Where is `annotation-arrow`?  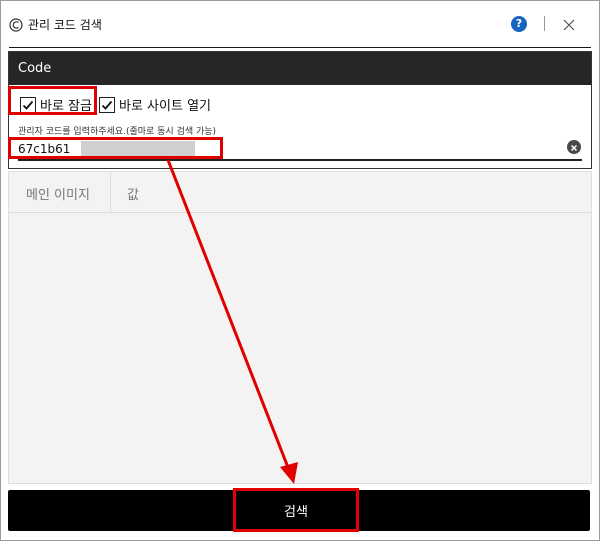 annotation-arrow is located at coordinates (232, 321).